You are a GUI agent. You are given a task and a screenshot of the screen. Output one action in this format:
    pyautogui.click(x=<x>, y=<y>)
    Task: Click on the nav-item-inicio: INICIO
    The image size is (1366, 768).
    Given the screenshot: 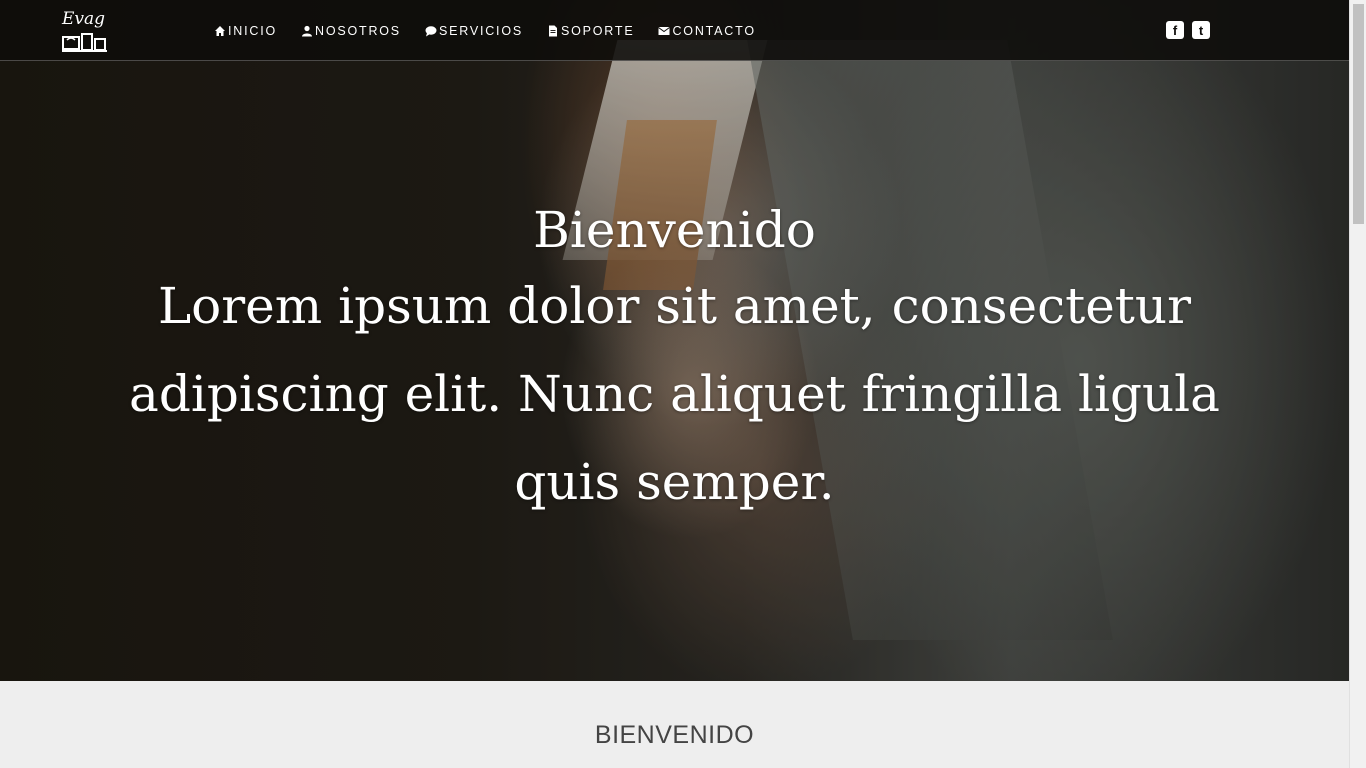 What is the action you would take?
    pyautogui.click(x=245, y=31)
    